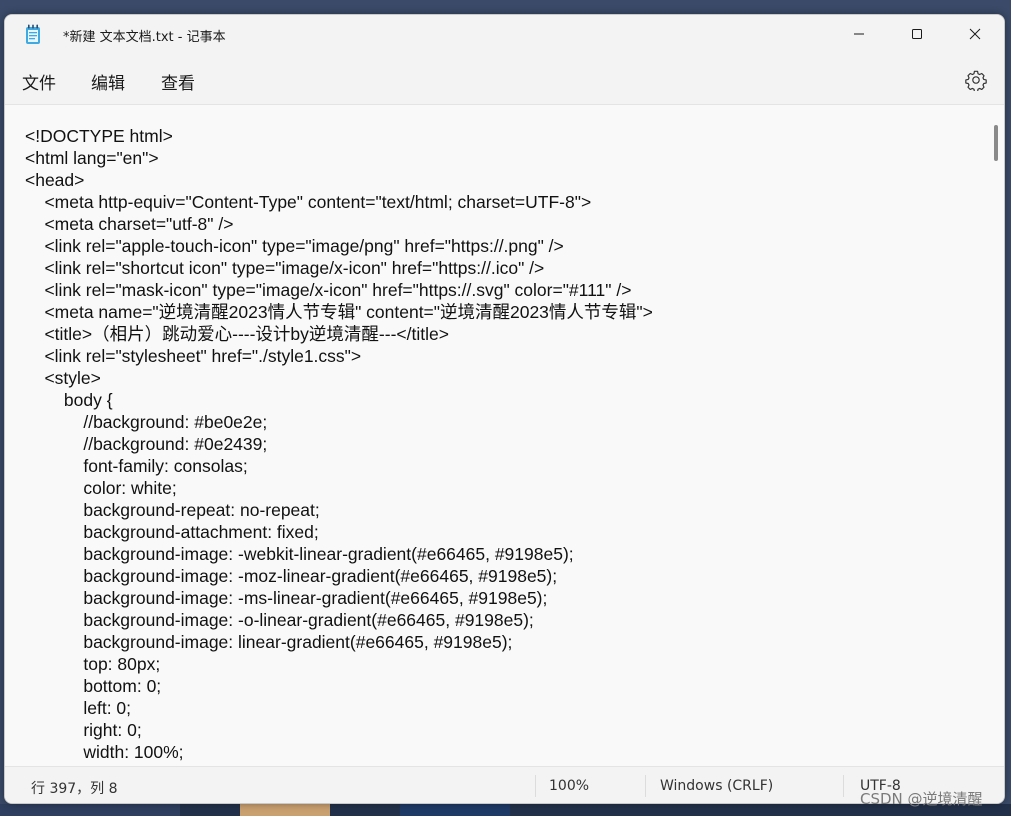  I want to click on editor-line: color: white;, so click(101, 488).